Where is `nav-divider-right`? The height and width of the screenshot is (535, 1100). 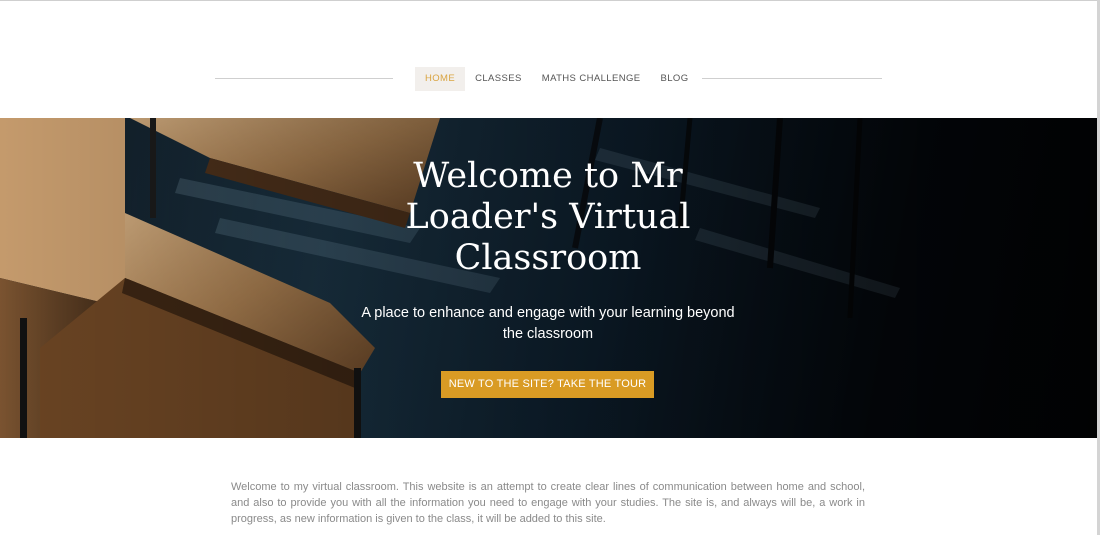
nav-divider-right is located at coordinates (792, 78).